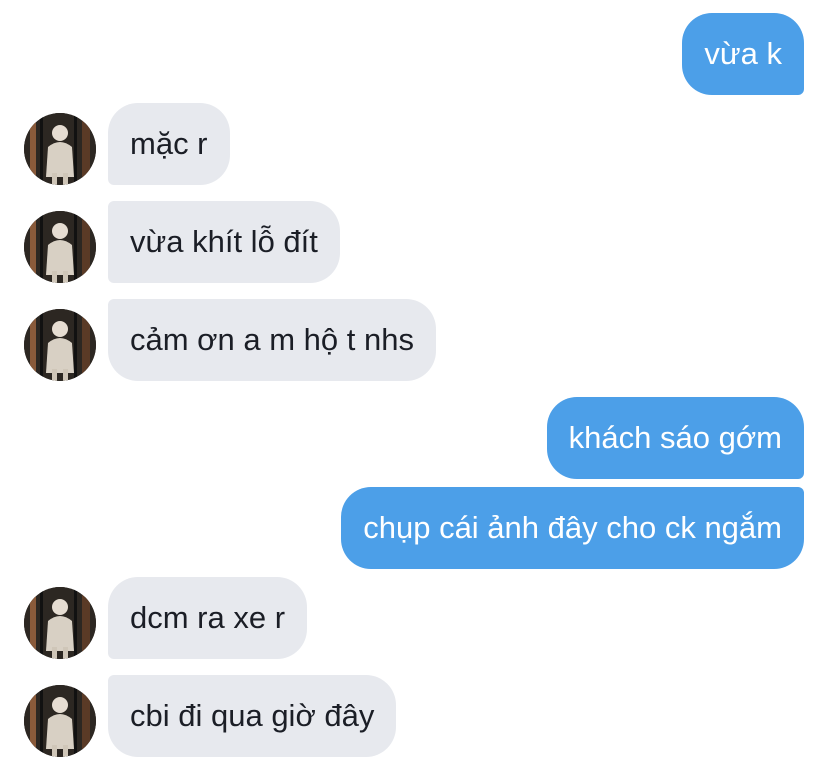 The width and height of the screenshot is (828, 770). What do you see at coordinates (208, 618) in the screenshot?
I see `incoming-message-bubble: dcm ra xe r` at bounding box center [208, 618].